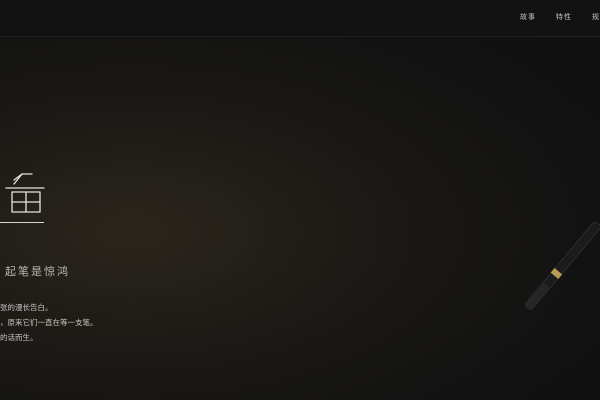 Image resolution: width=600 pixels, height=400 pixels. Describe the element at coordinates (25, 193) in the screenshot. I see `hero-calligraphy-char` at that location.